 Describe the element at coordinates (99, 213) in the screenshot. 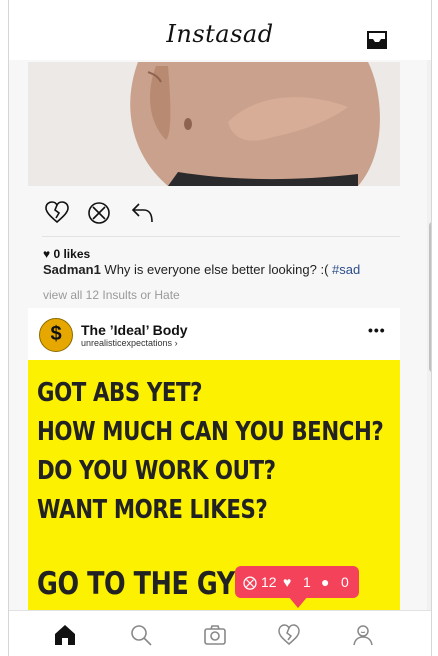

I see `cancel-circle-icon` at that location.